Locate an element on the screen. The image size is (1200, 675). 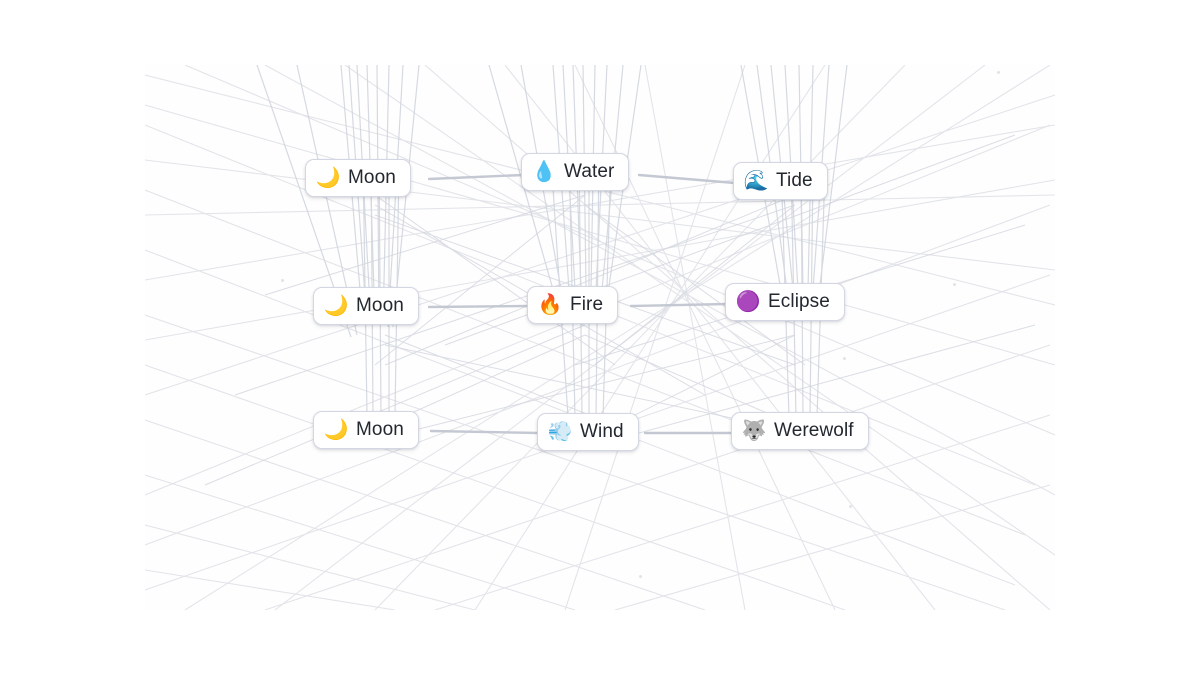
element-label: Water is located at coordinates (589, 171).